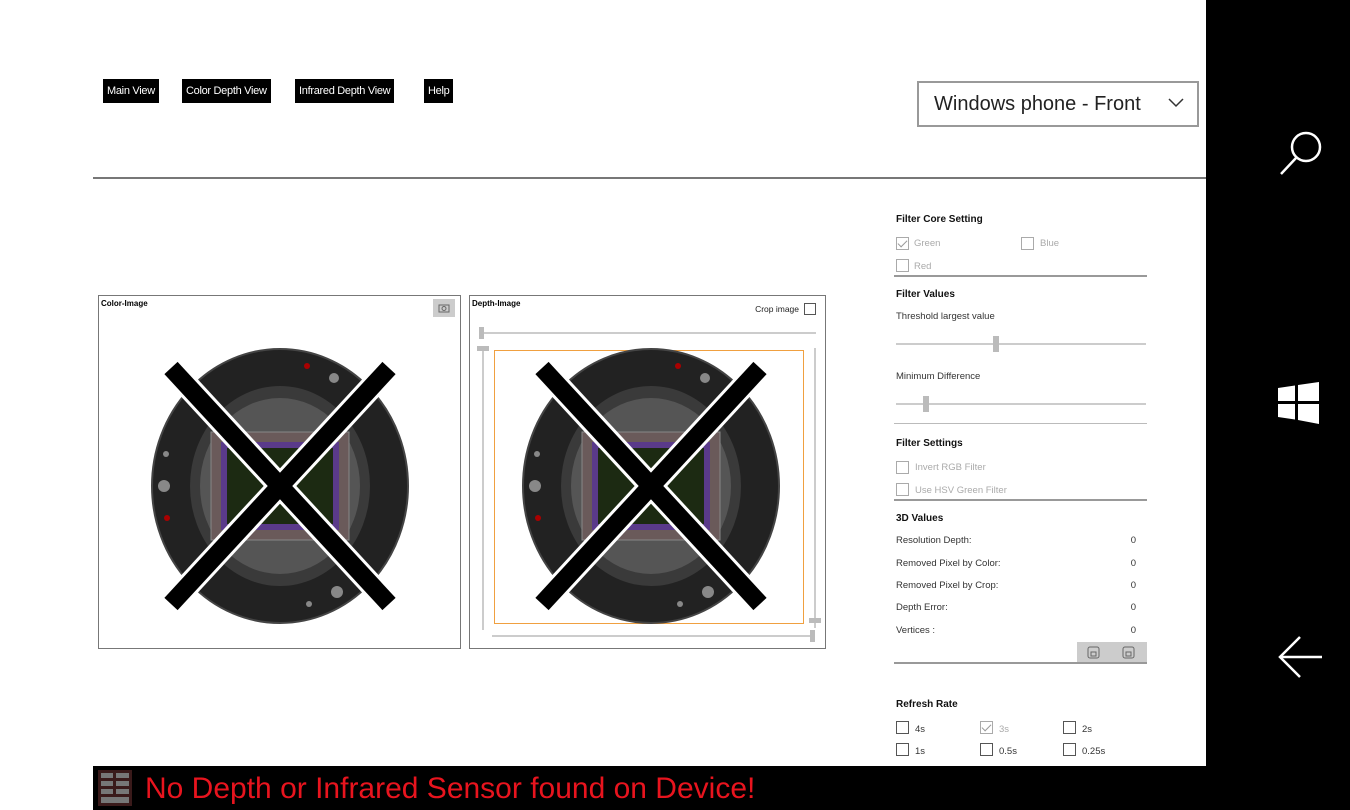  What do you see at coordinates (1008, 751) in the screenshot?
I see `refresh-05s-label: 0.5s` at bounding box center [1008, 751].